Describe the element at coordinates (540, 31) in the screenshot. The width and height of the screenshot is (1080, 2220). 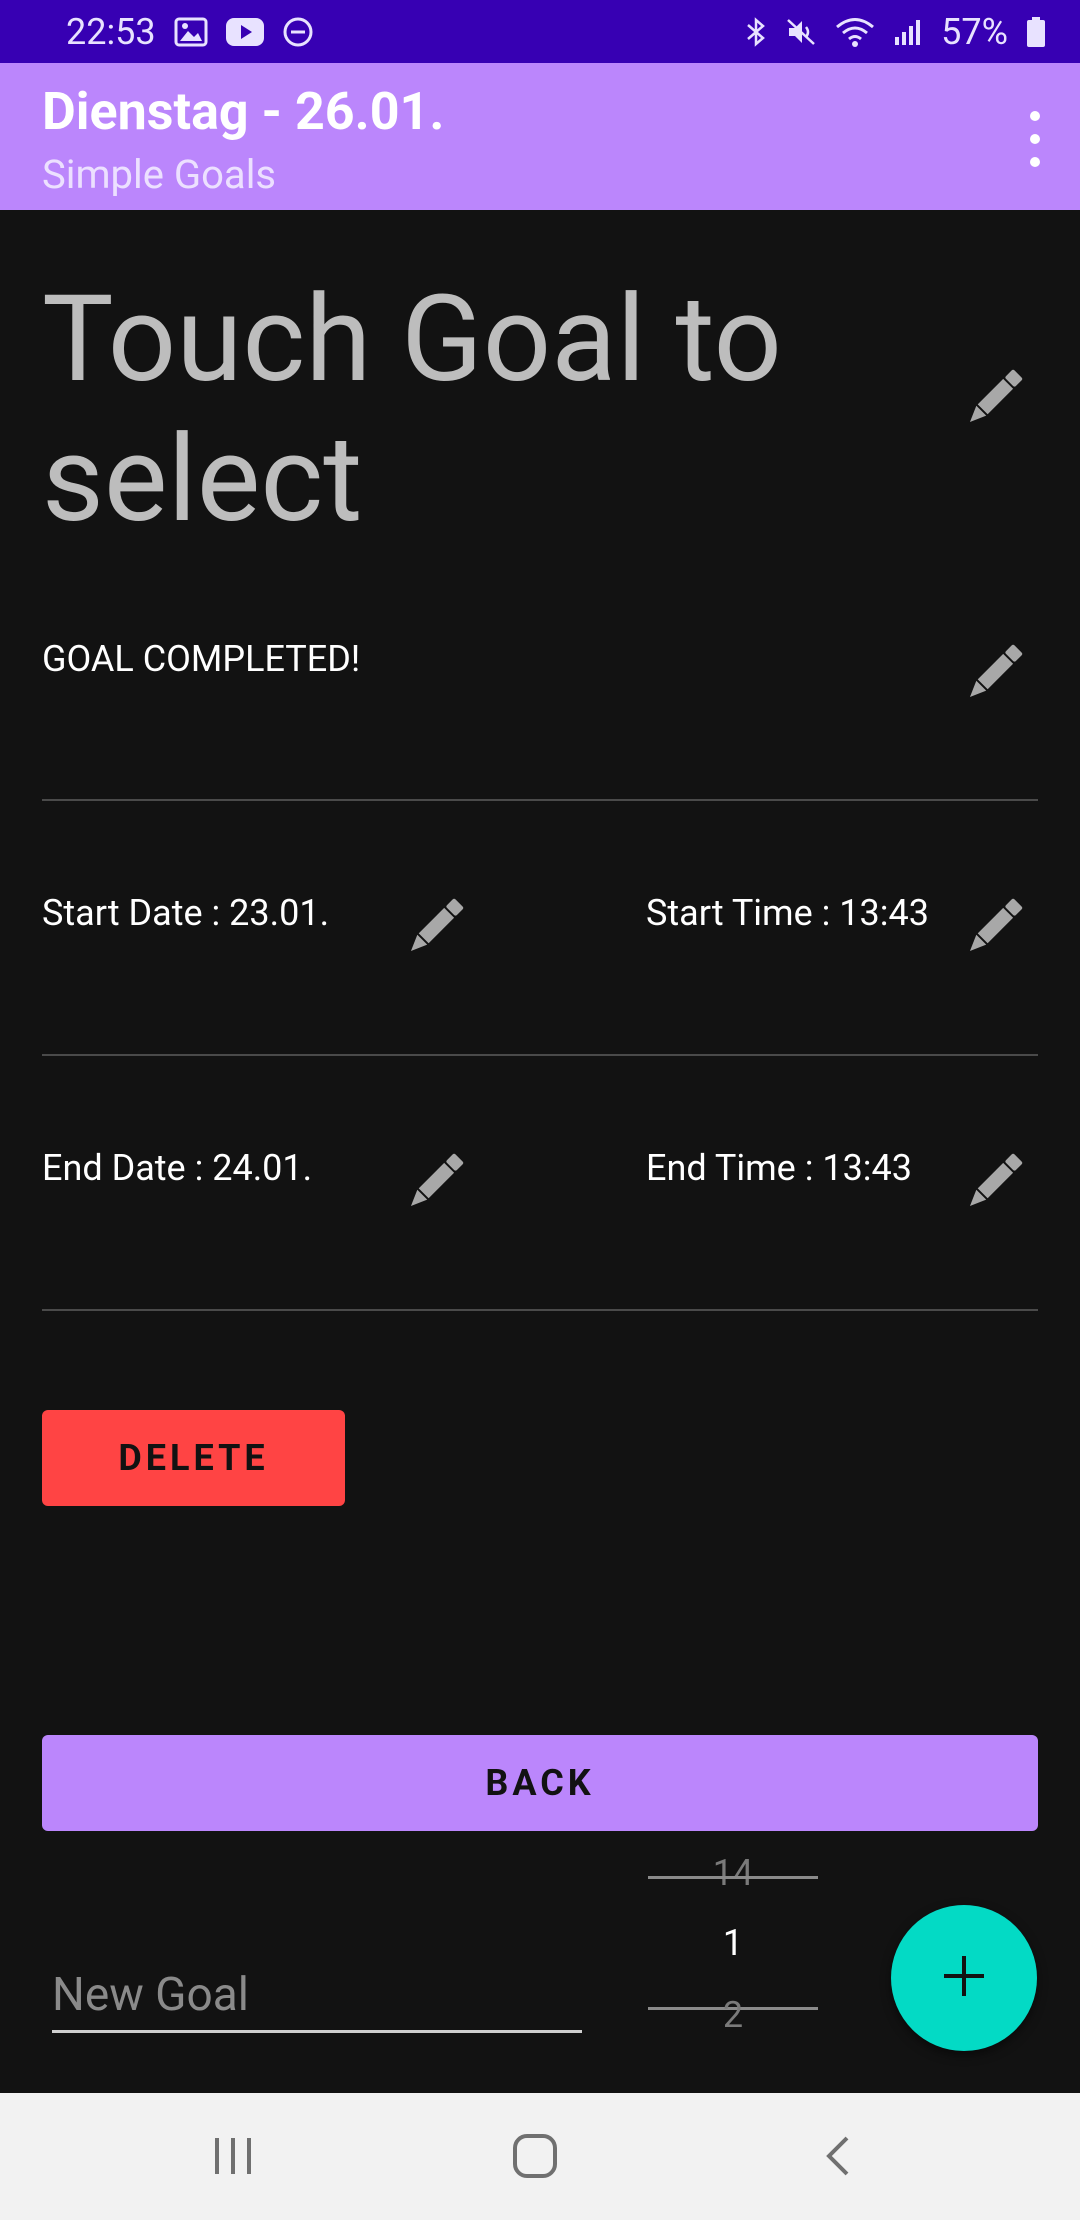
I see `status-bar: 22:53 57%` at that location.